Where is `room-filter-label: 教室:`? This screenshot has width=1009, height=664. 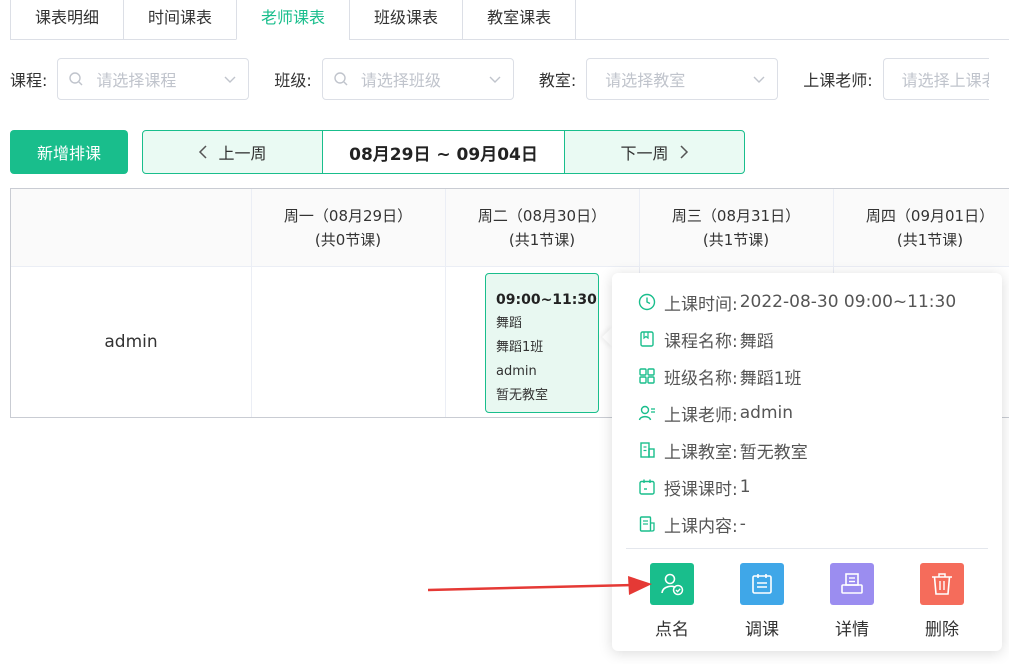
room-filter-label: 教室: is located at coordinates (557, 80).